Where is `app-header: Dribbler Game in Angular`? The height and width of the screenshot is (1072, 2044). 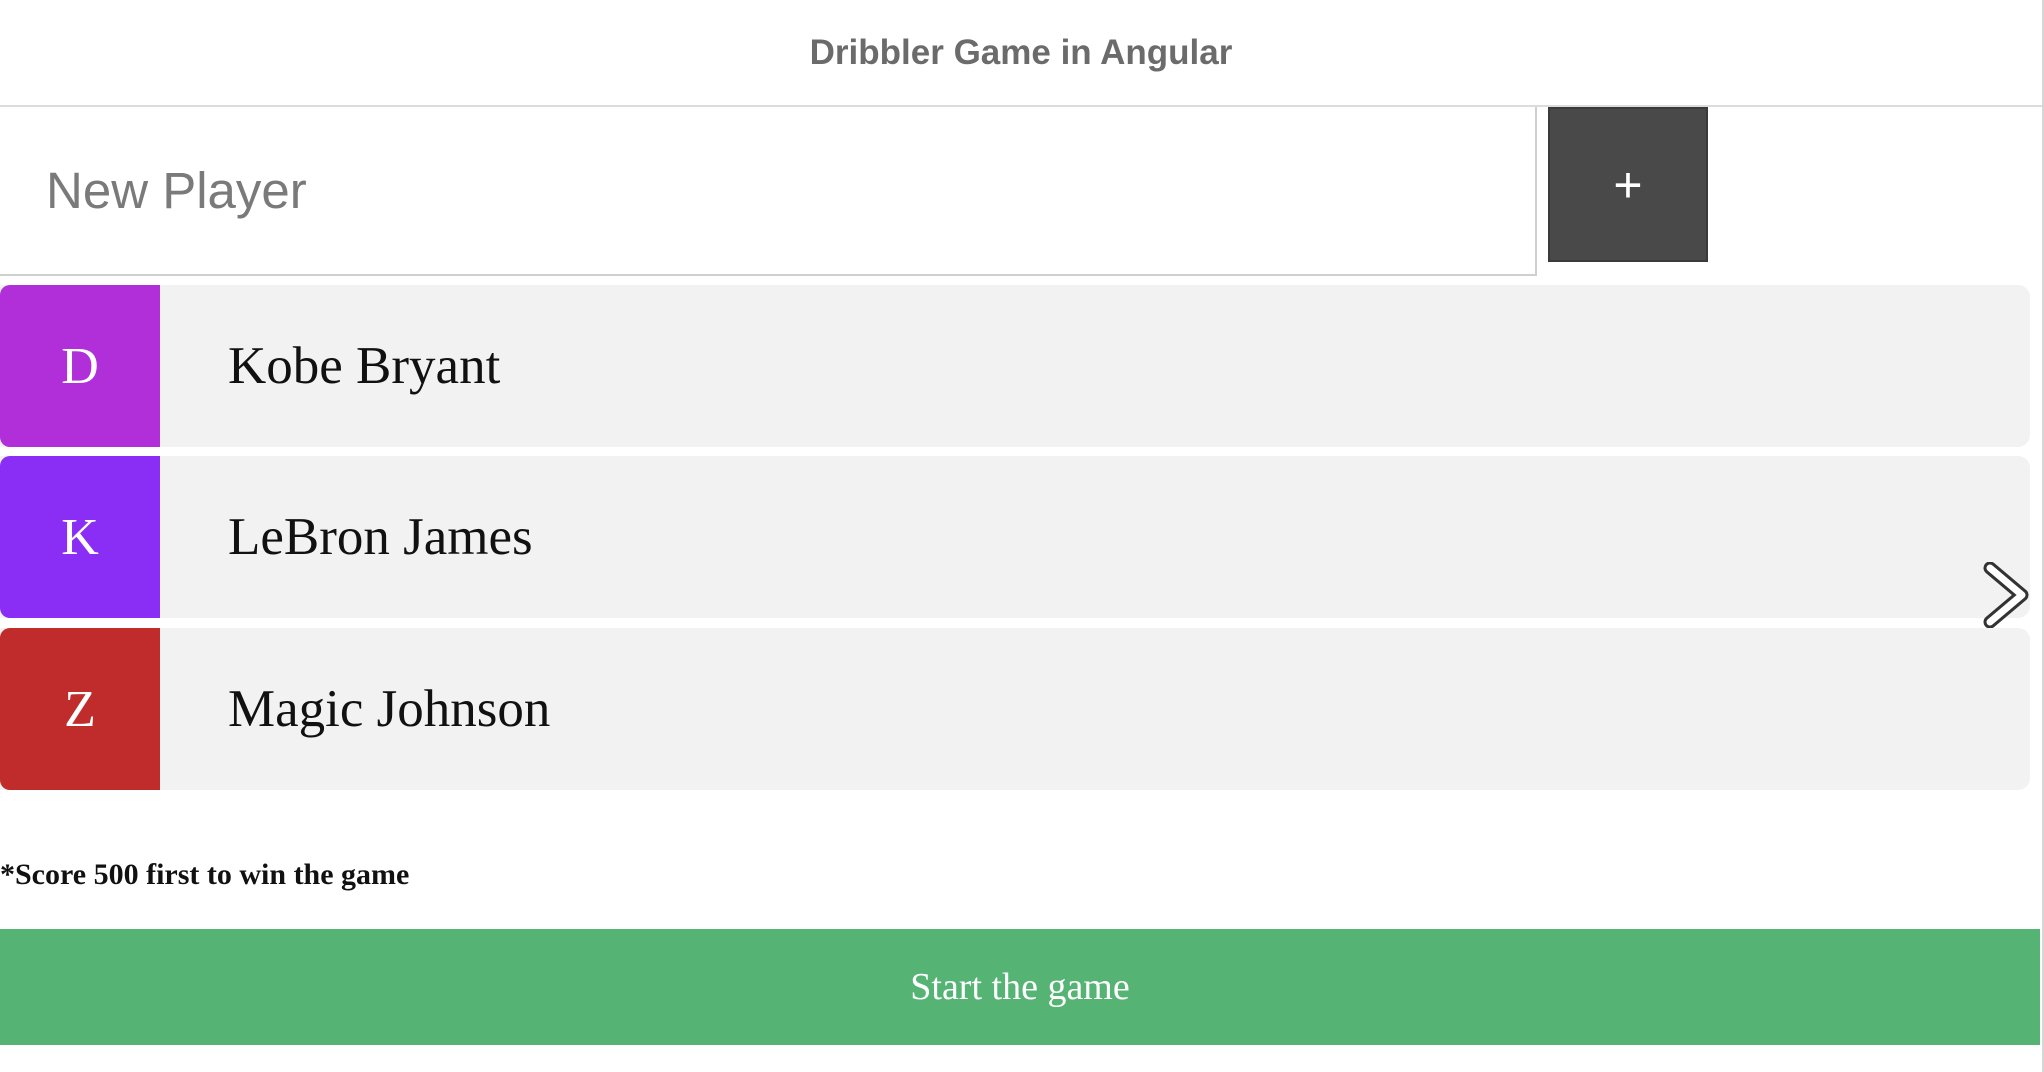 app-header: Dribbler Game in Angular is located at coordinates (1021, 53).